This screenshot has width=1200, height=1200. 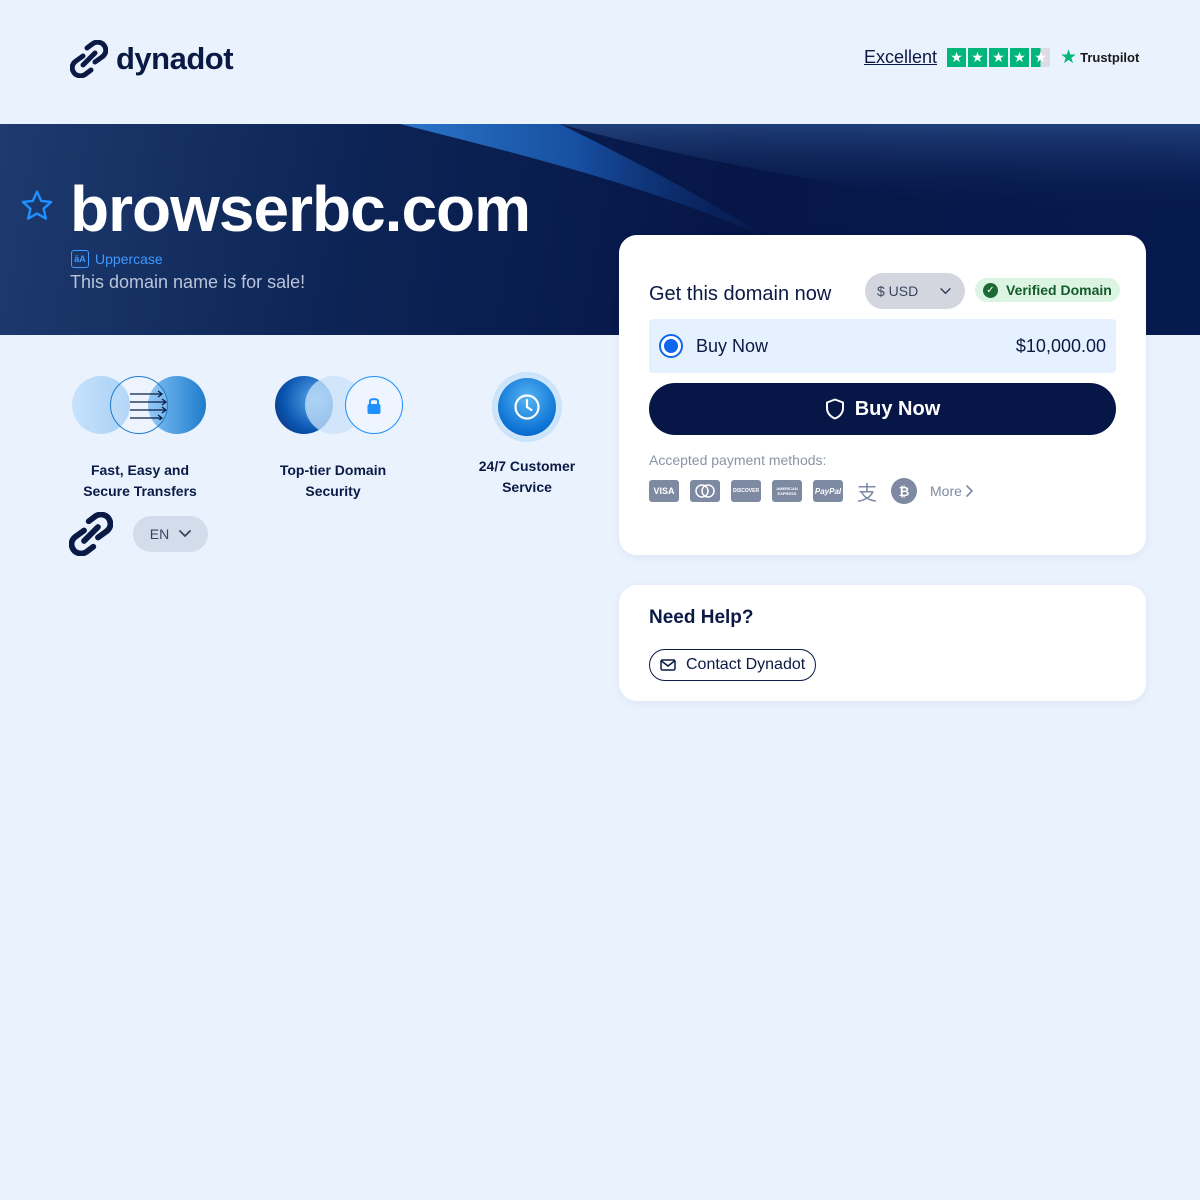 I want to click on feature-label-line: 24/7 Customer, so click(x=527, y=466).